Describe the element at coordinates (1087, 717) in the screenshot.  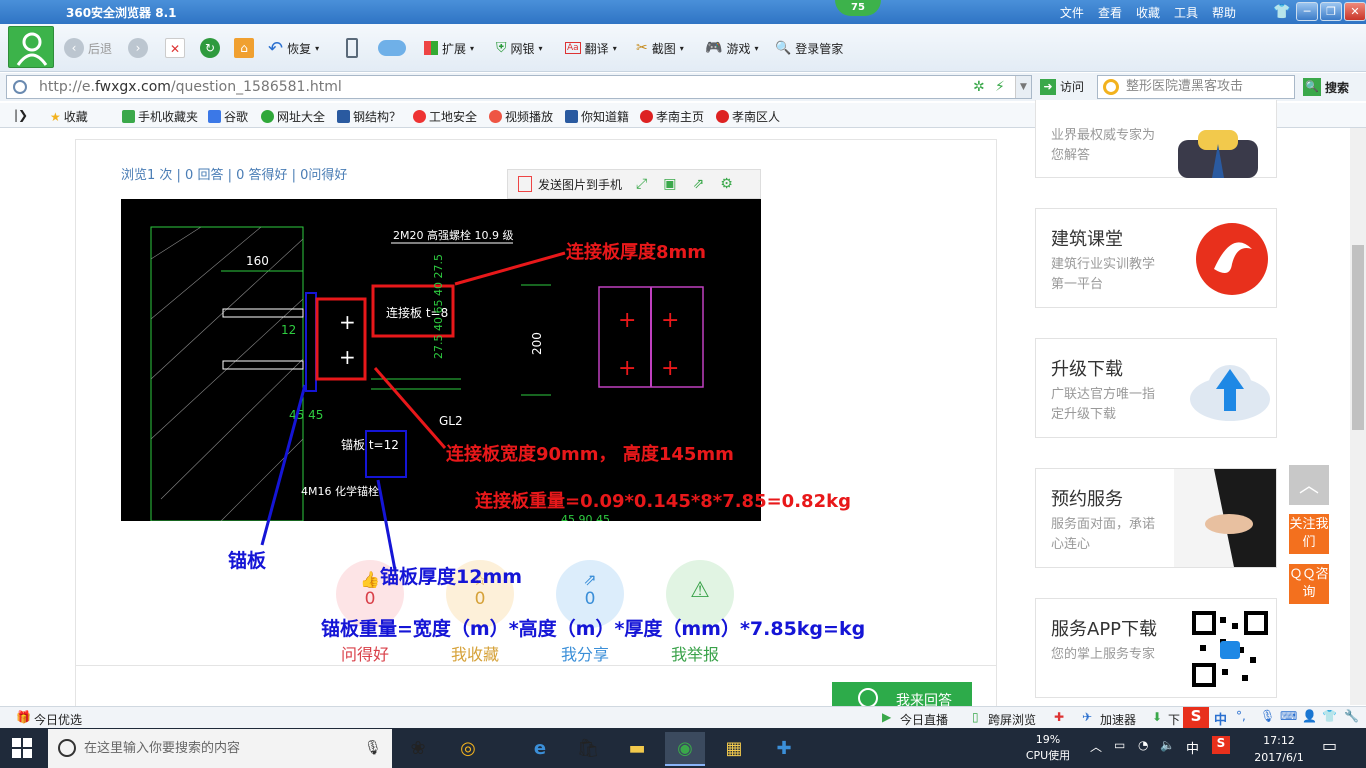
I see `rocket-icon: ✈` at that location.